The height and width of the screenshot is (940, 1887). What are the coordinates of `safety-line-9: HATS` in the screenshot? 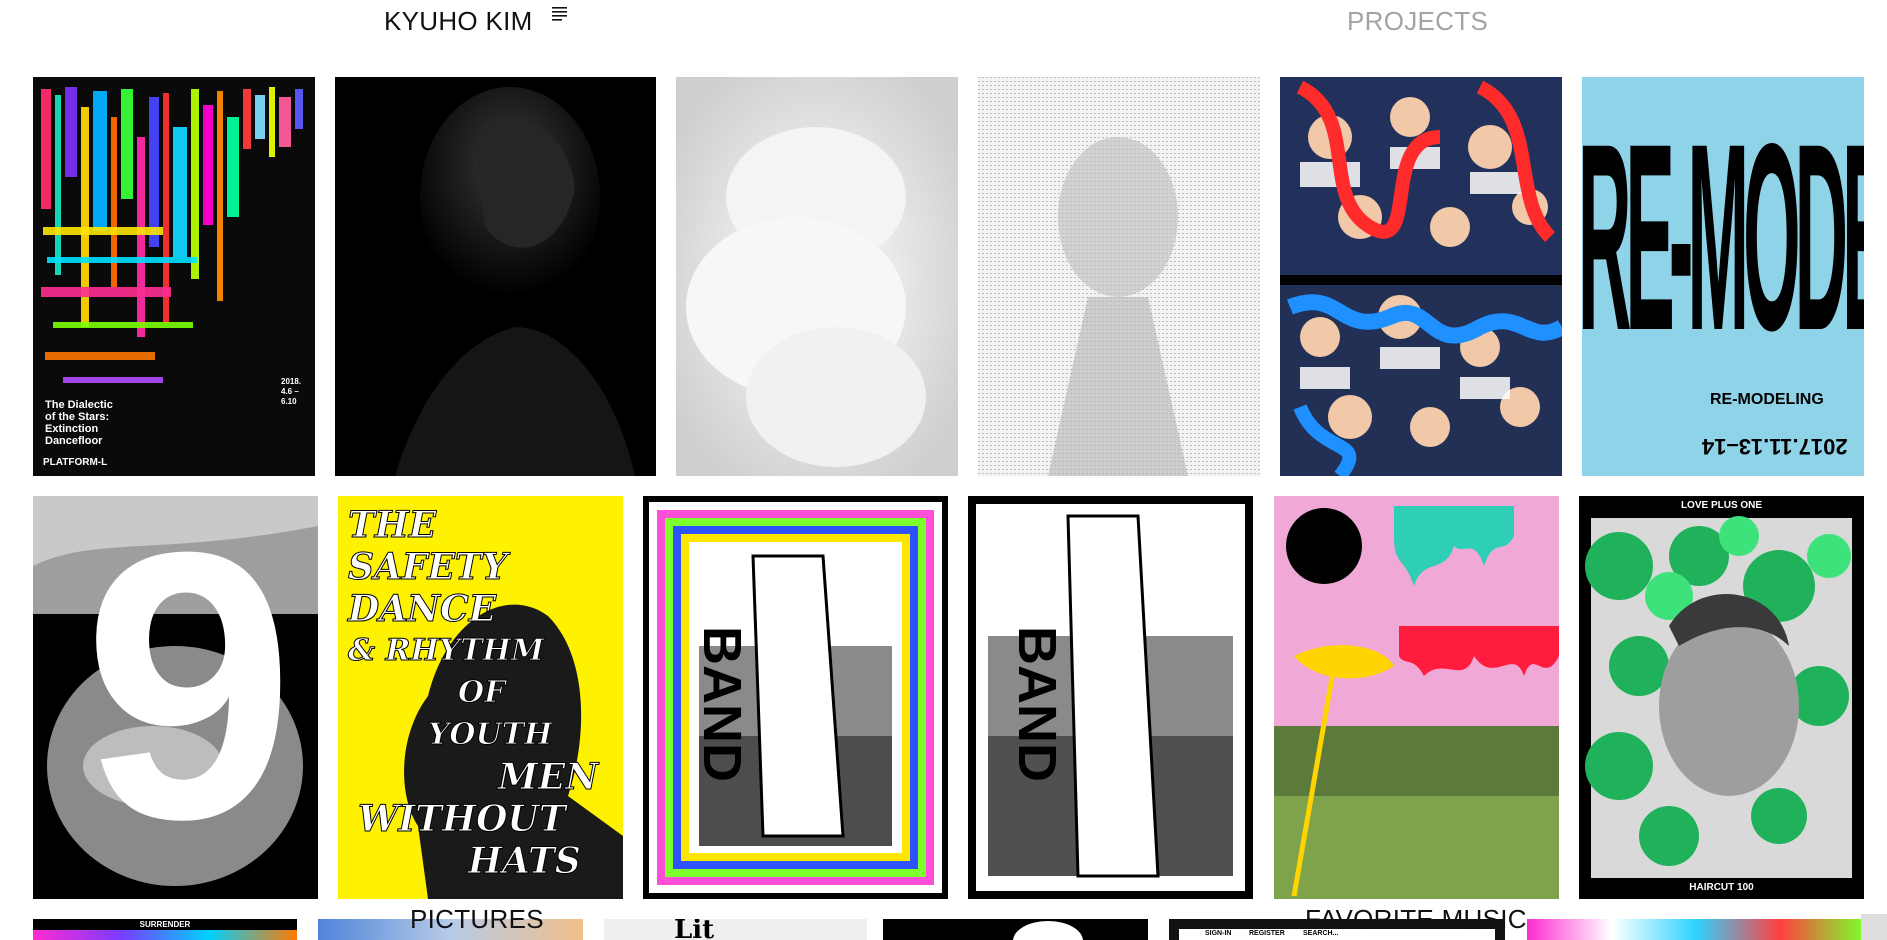 It's located at (524, 861).